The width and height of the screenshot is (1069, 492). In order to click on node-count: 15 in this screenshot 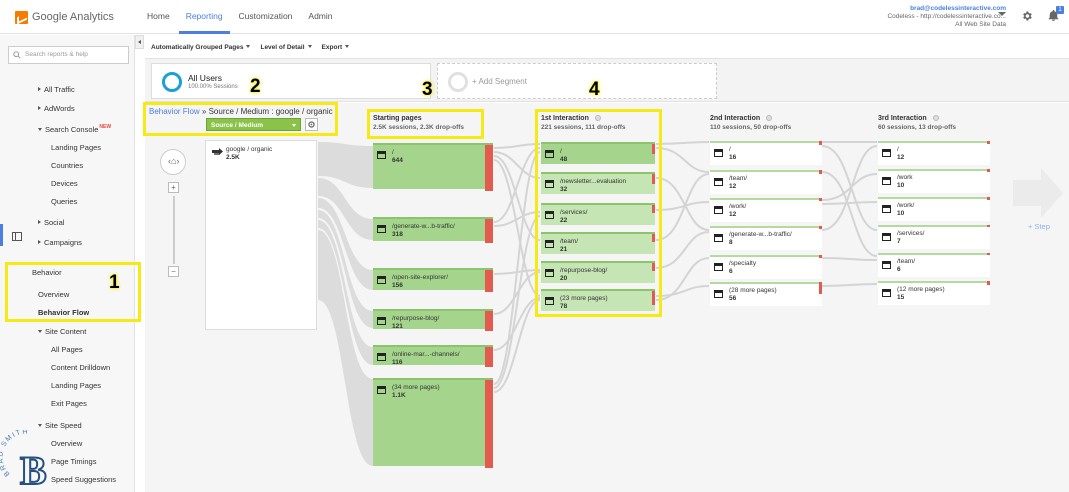, I will do `click(901, 297)`.